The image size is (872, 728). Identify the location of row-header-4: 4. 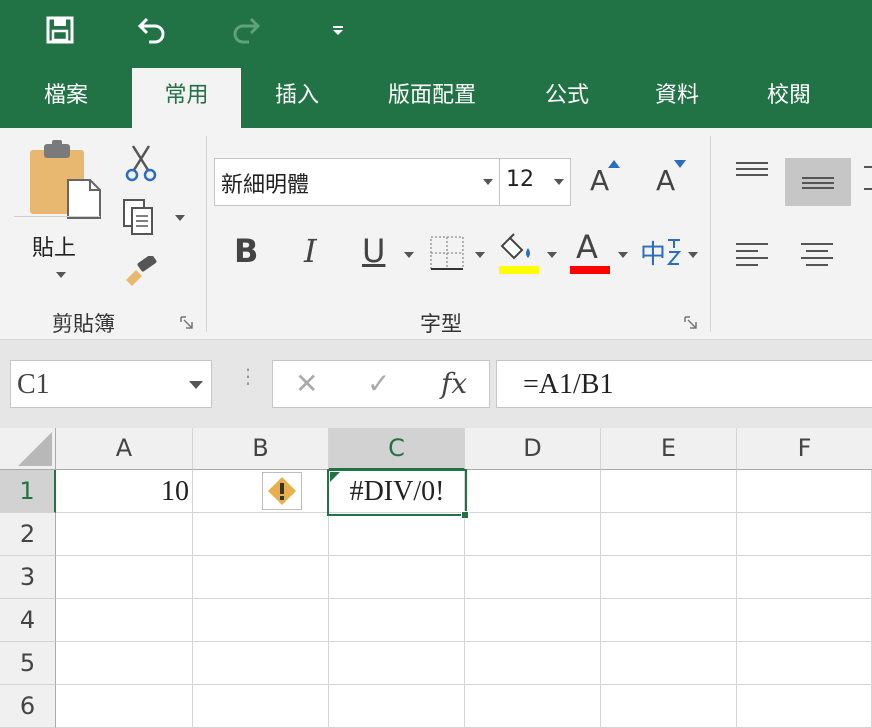
(28, 620).